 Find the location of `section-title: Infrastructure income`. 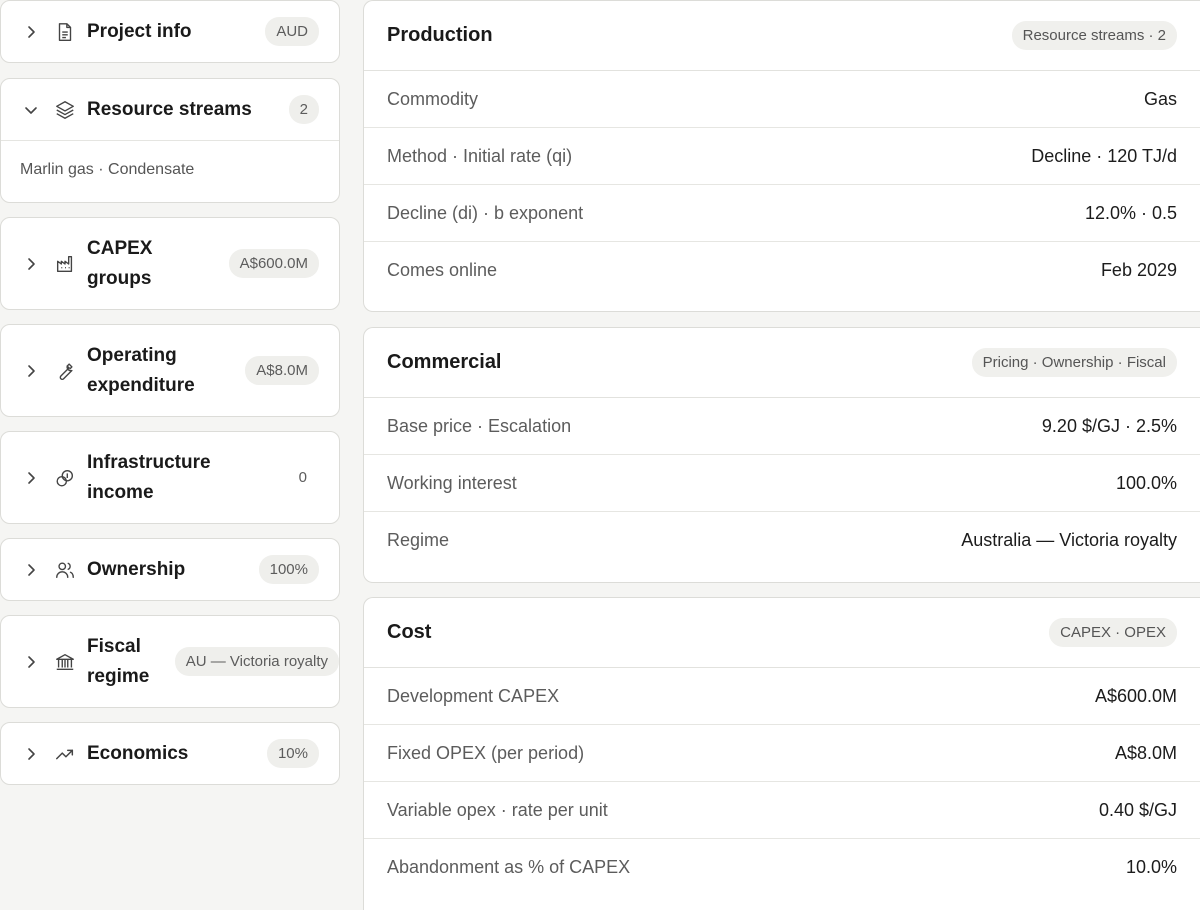

section-title: Infrastructure income is located at coordinates (149, 477).